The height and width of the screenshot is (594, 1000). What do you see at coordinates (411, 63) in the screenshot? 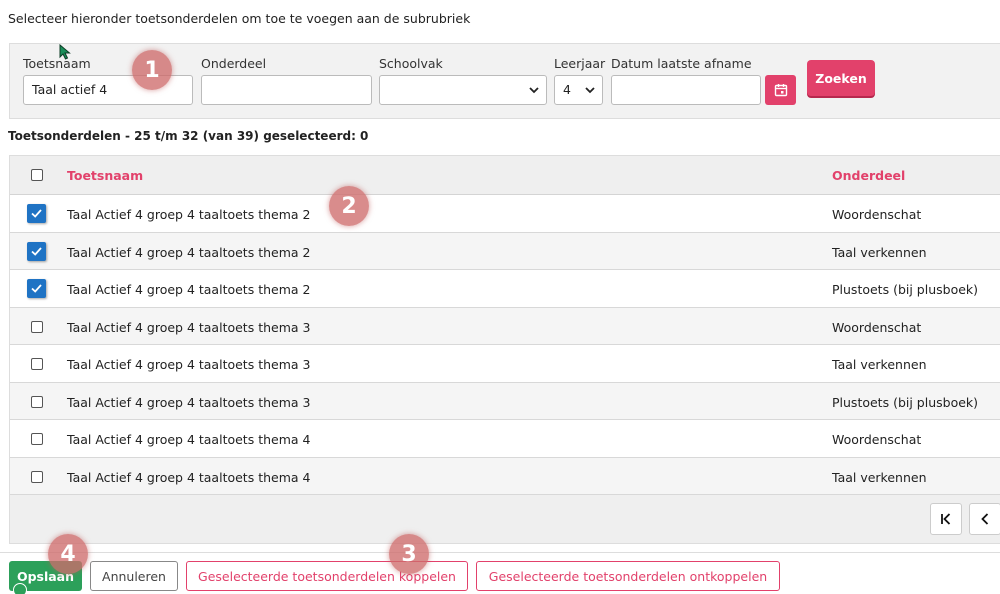
I see `schoolvak-label: Schoolvak` at bounding box center [411, 63].